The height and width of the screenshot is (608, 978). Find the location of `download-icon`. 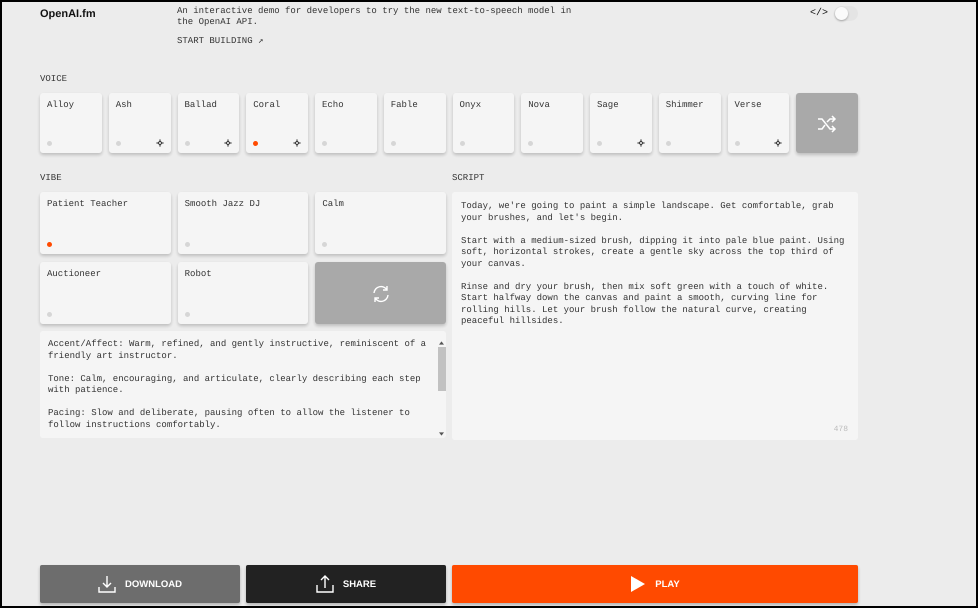

download-icon is located at coordinates (107, 584).